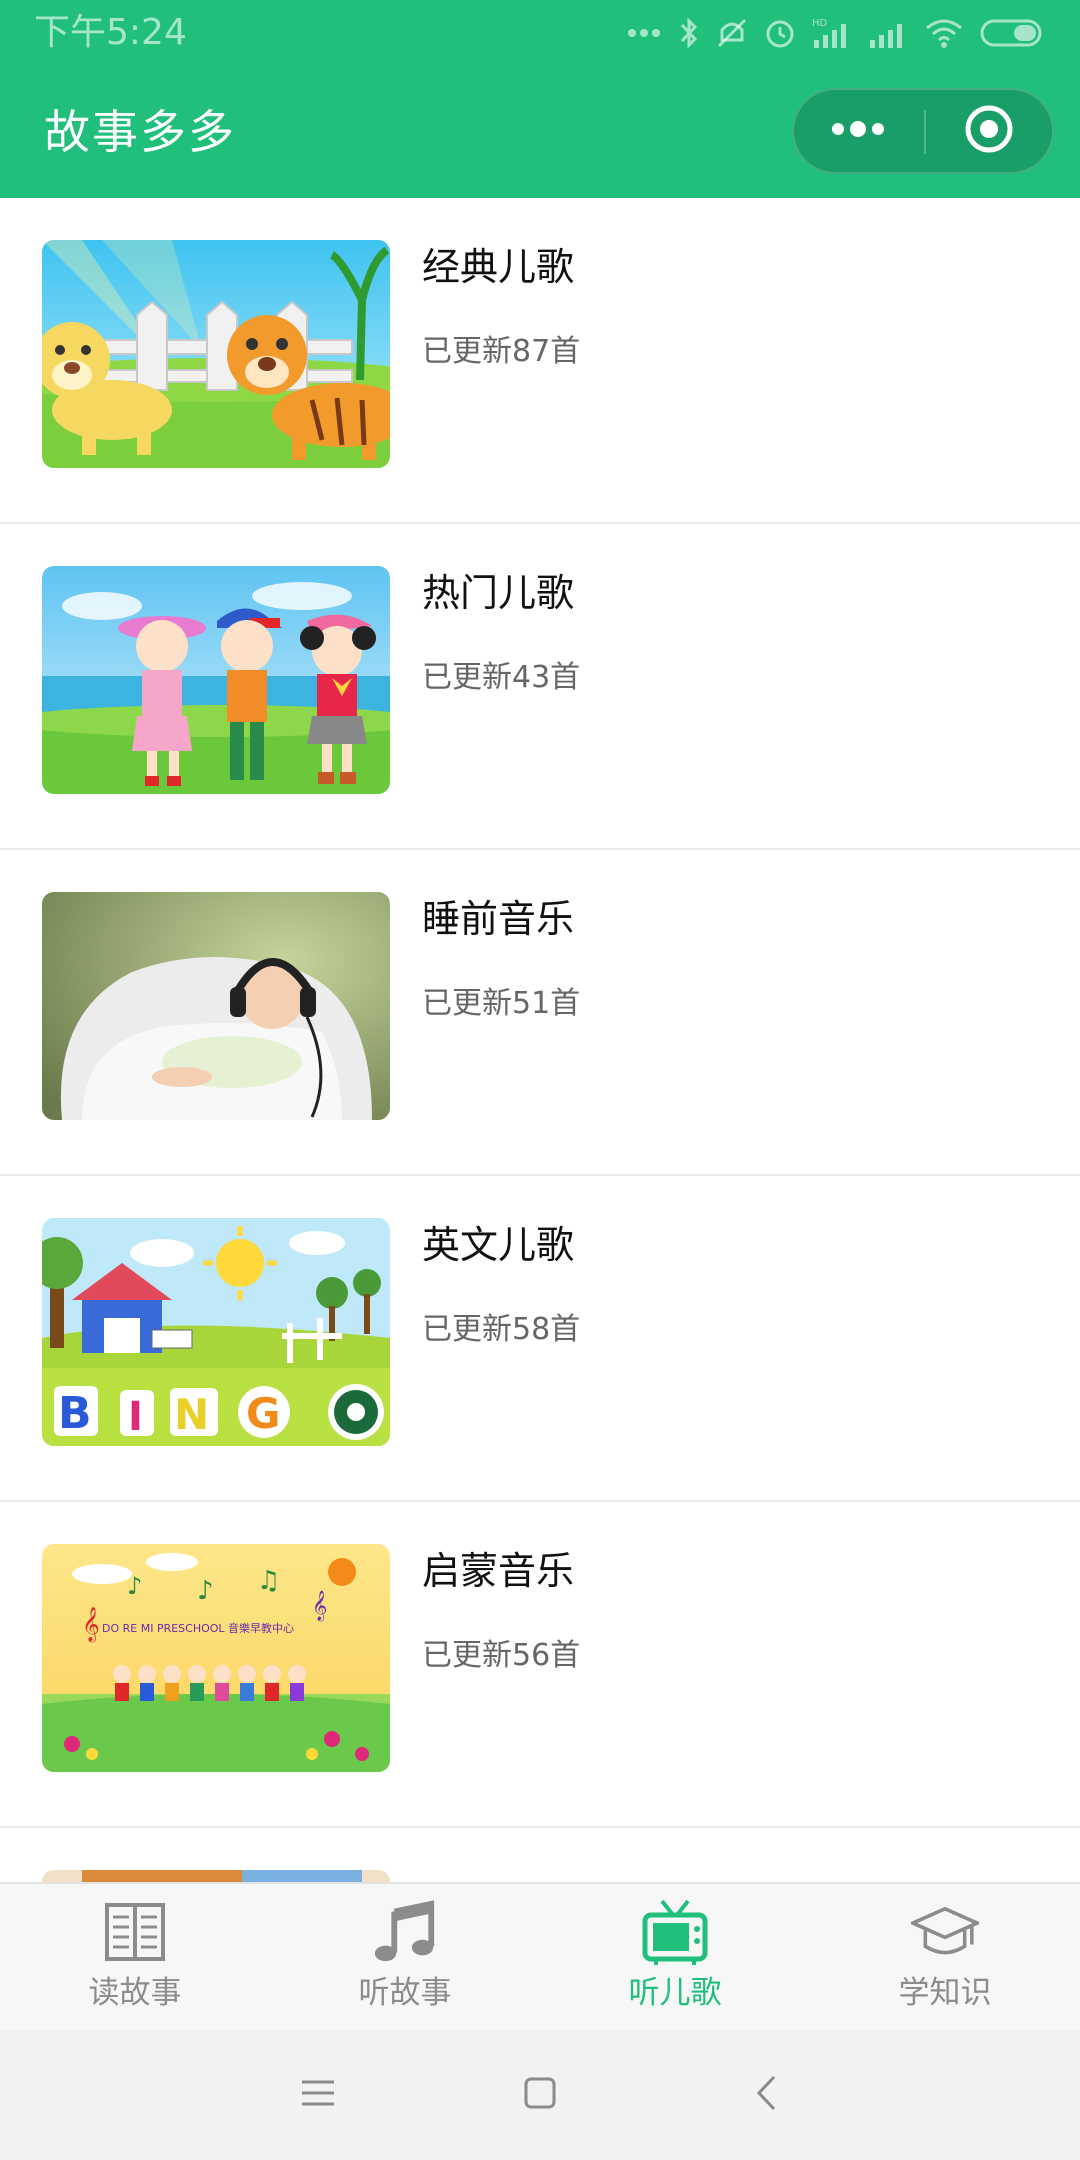  What do you see at coordinates (498, 267) in the screenshot?
I see `item-title: 经典儿歌` at bounding box center [498, 267].